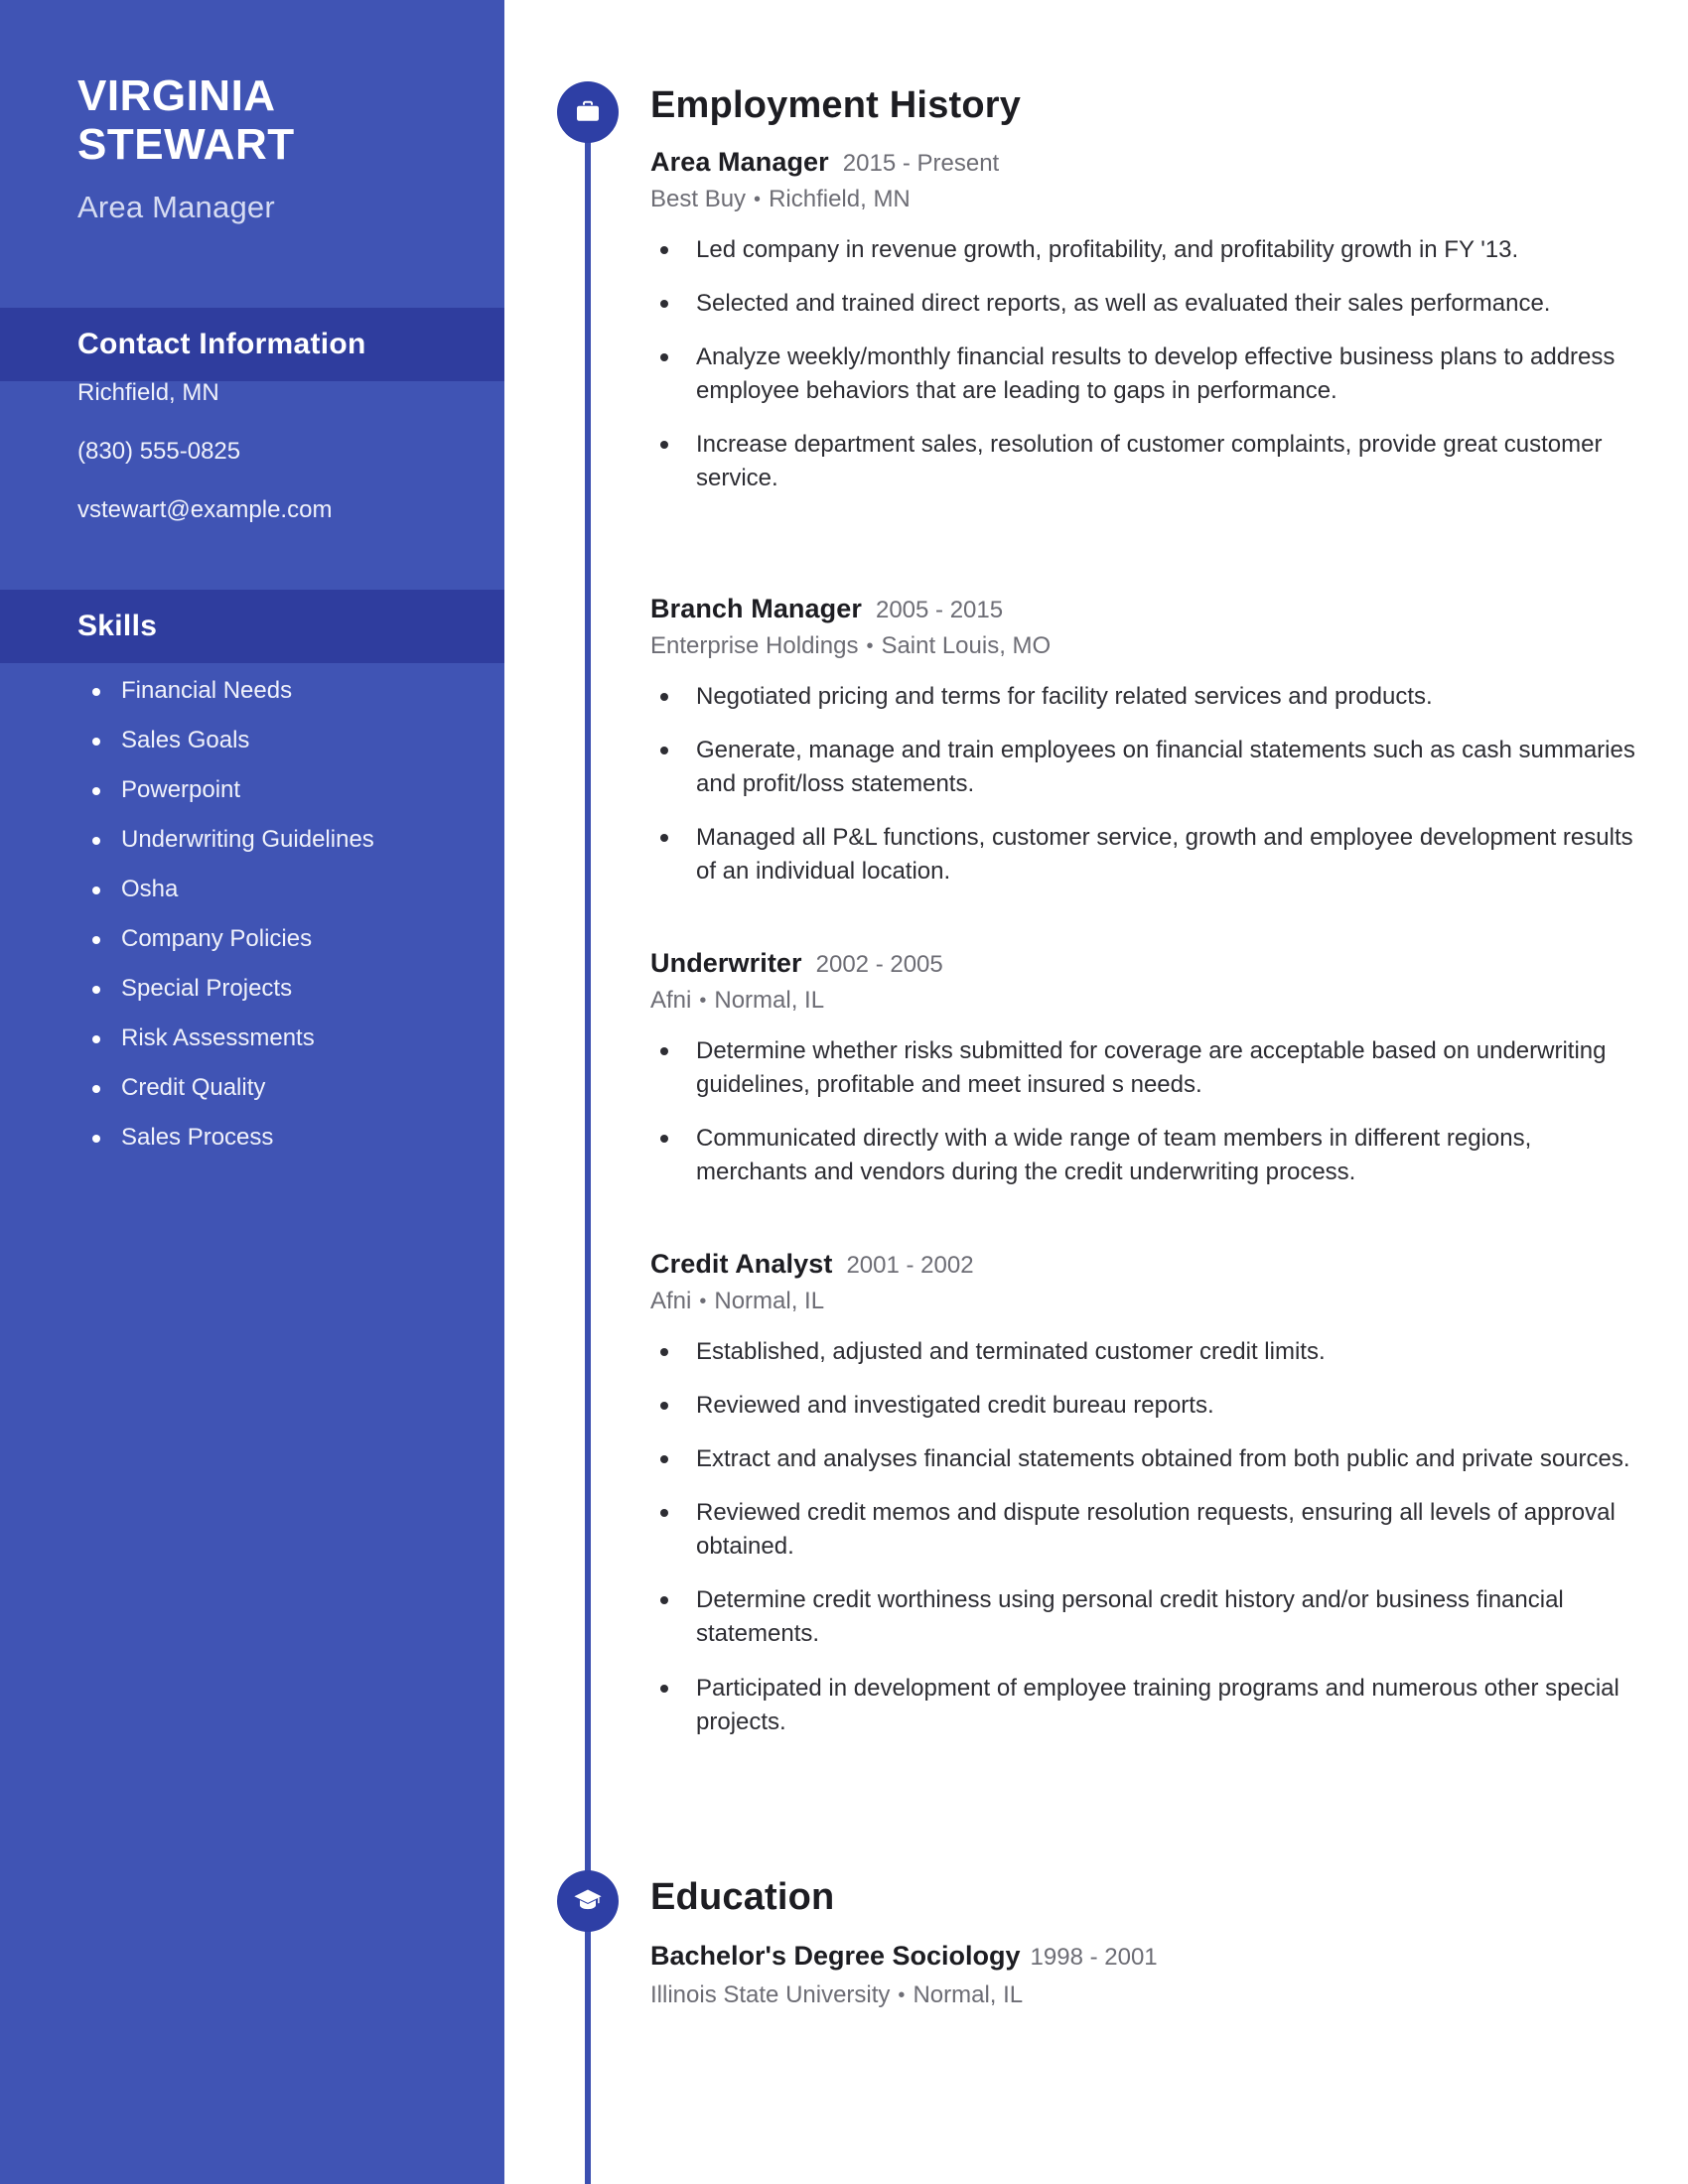 This screenshot has width=1688, height=2184. I want to click on education-dates: 1998 - 2001, so click(1094, 1957).